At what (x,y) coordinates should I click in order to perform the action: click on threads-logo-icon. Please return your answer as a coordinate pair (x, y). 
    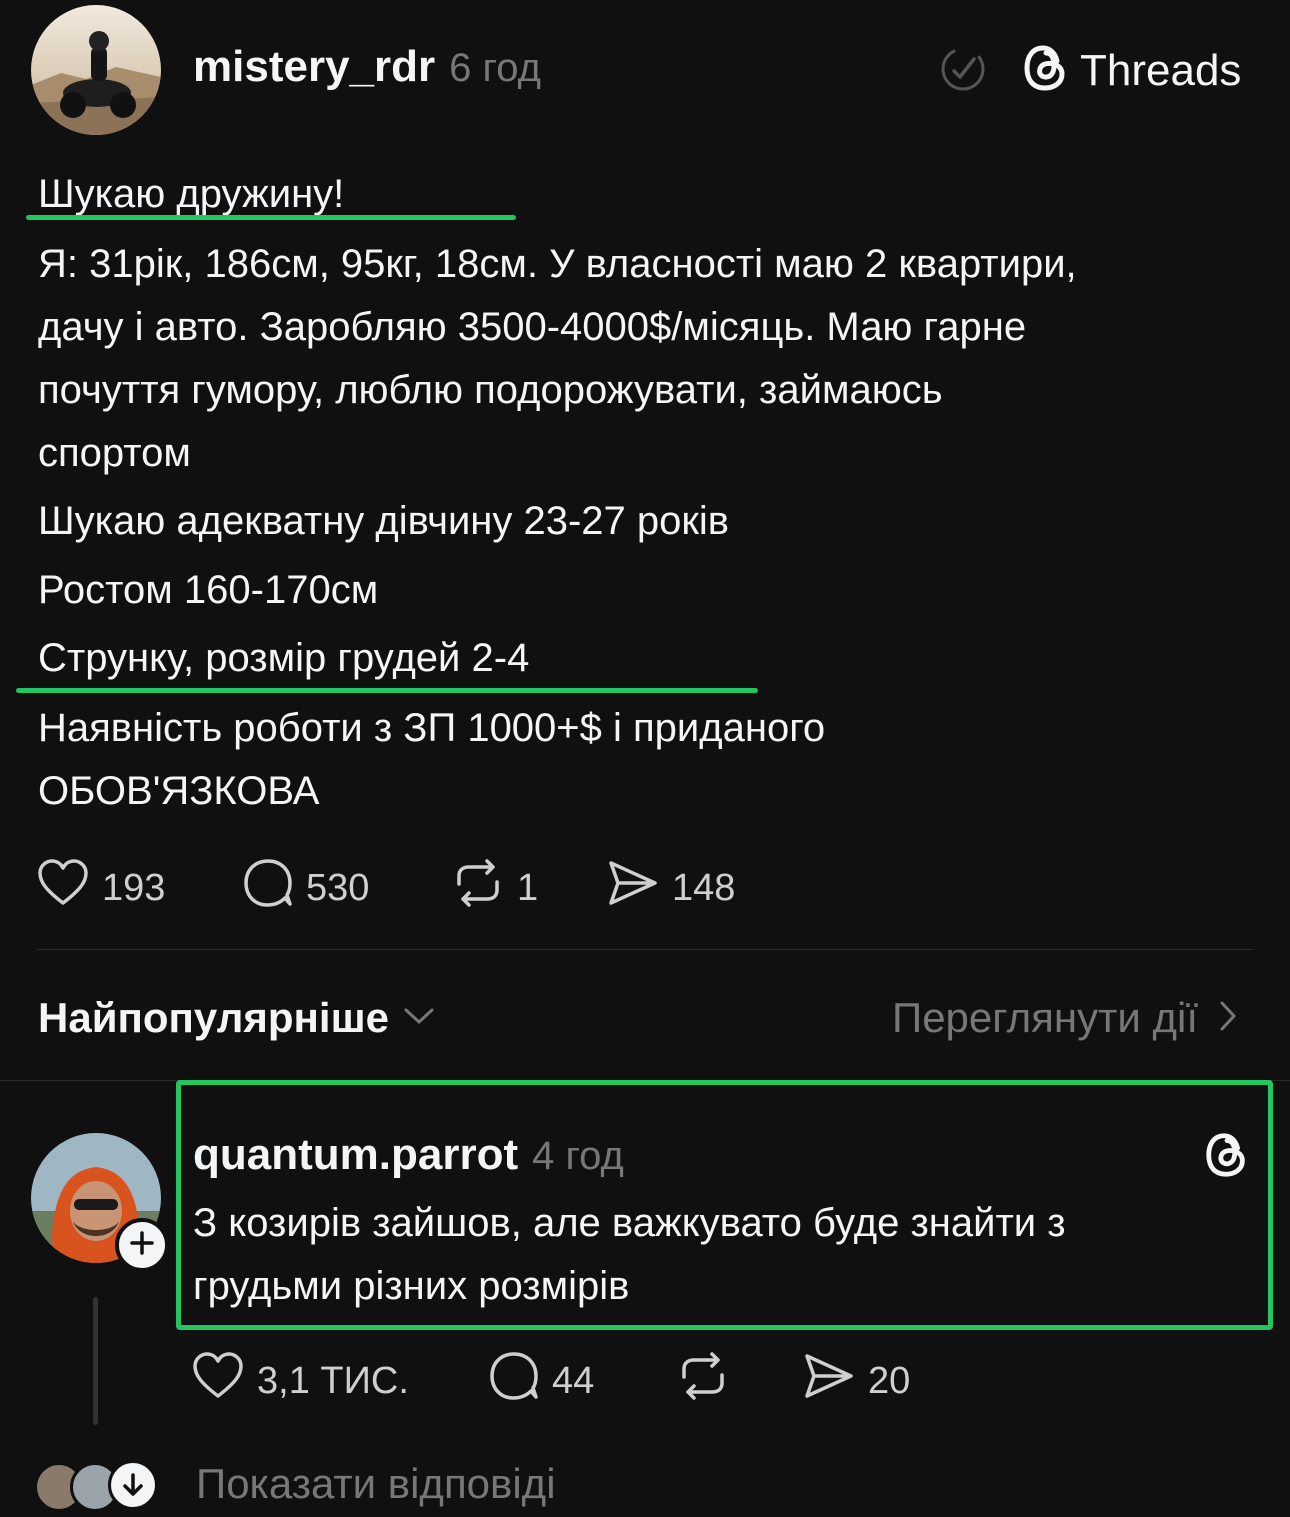
    Looking at the image, I should click on (1046, 70).